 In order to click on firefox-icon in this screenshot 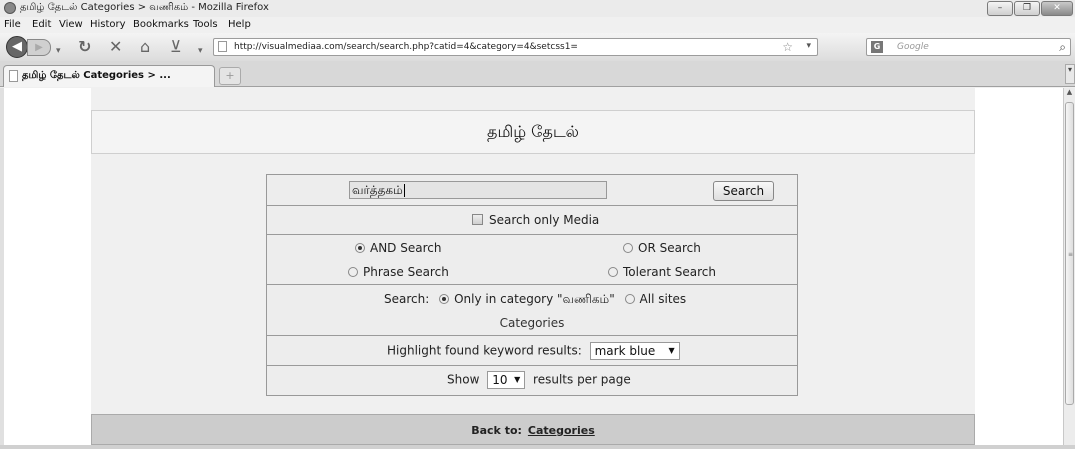, I will do `click(10, 8)`.